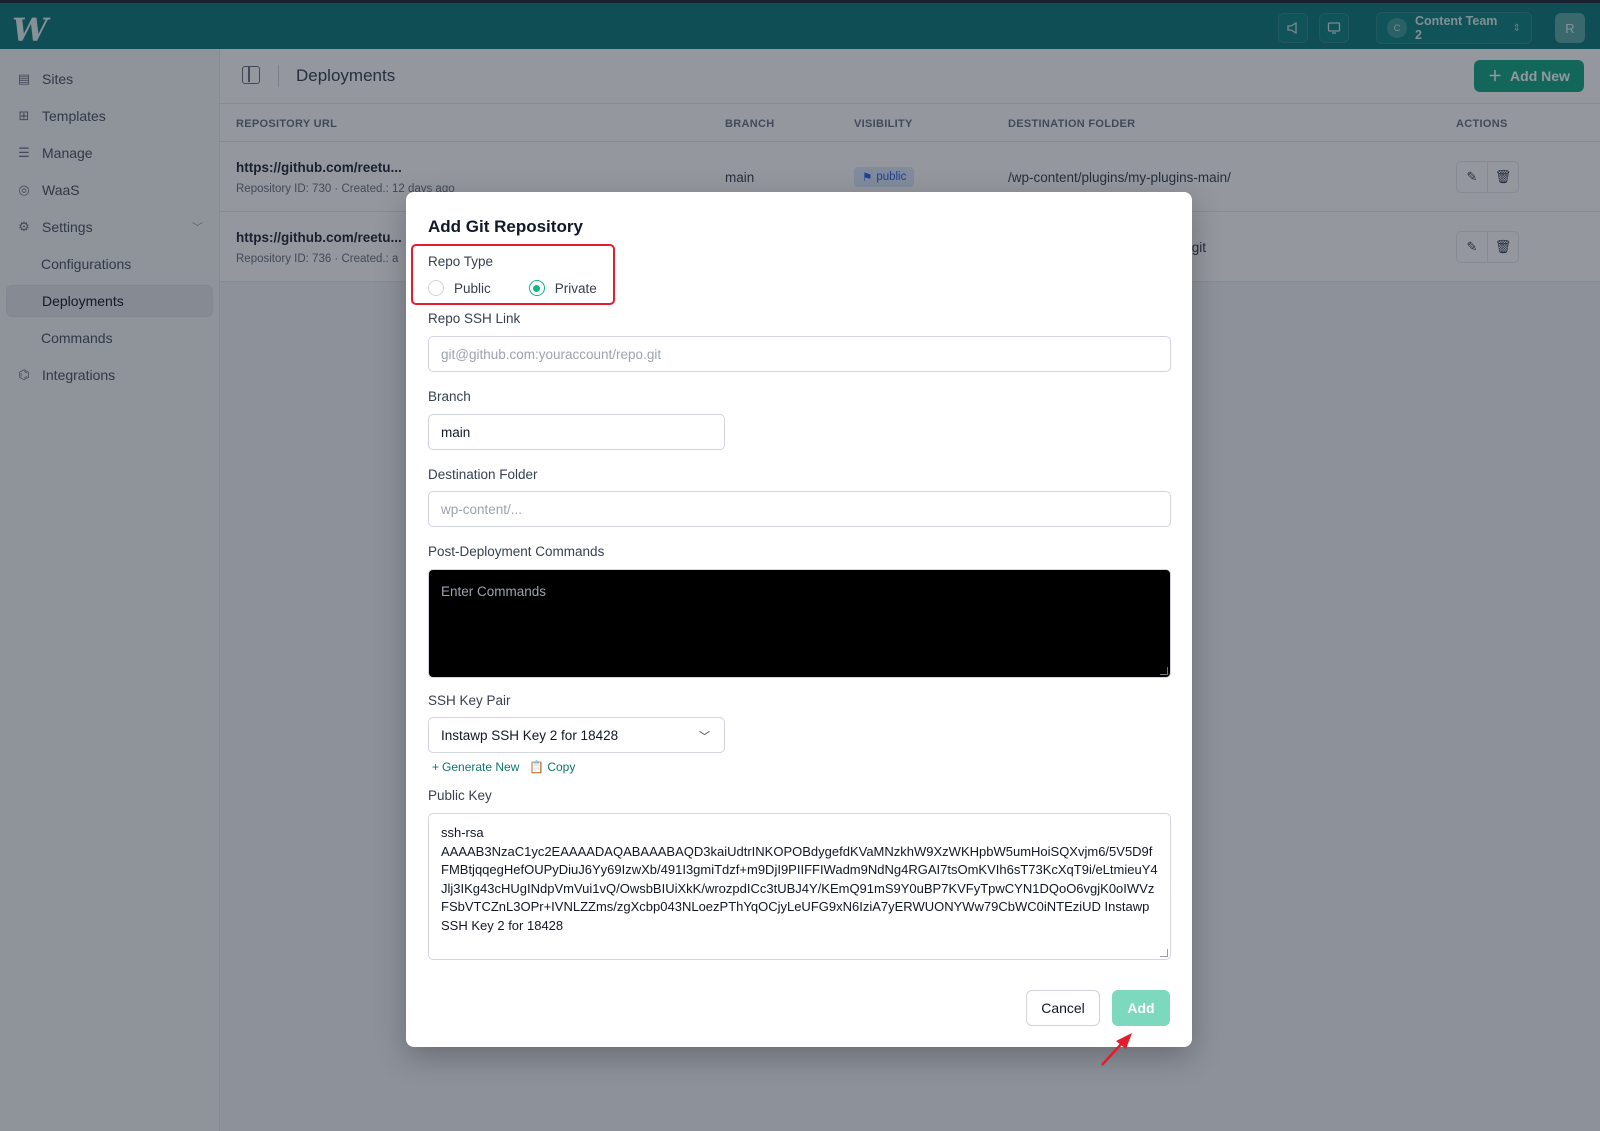 Image resolution: width=1600 pixels, height=1131 pixels. I want to click on branch-label: Branch, so click(449, 396).